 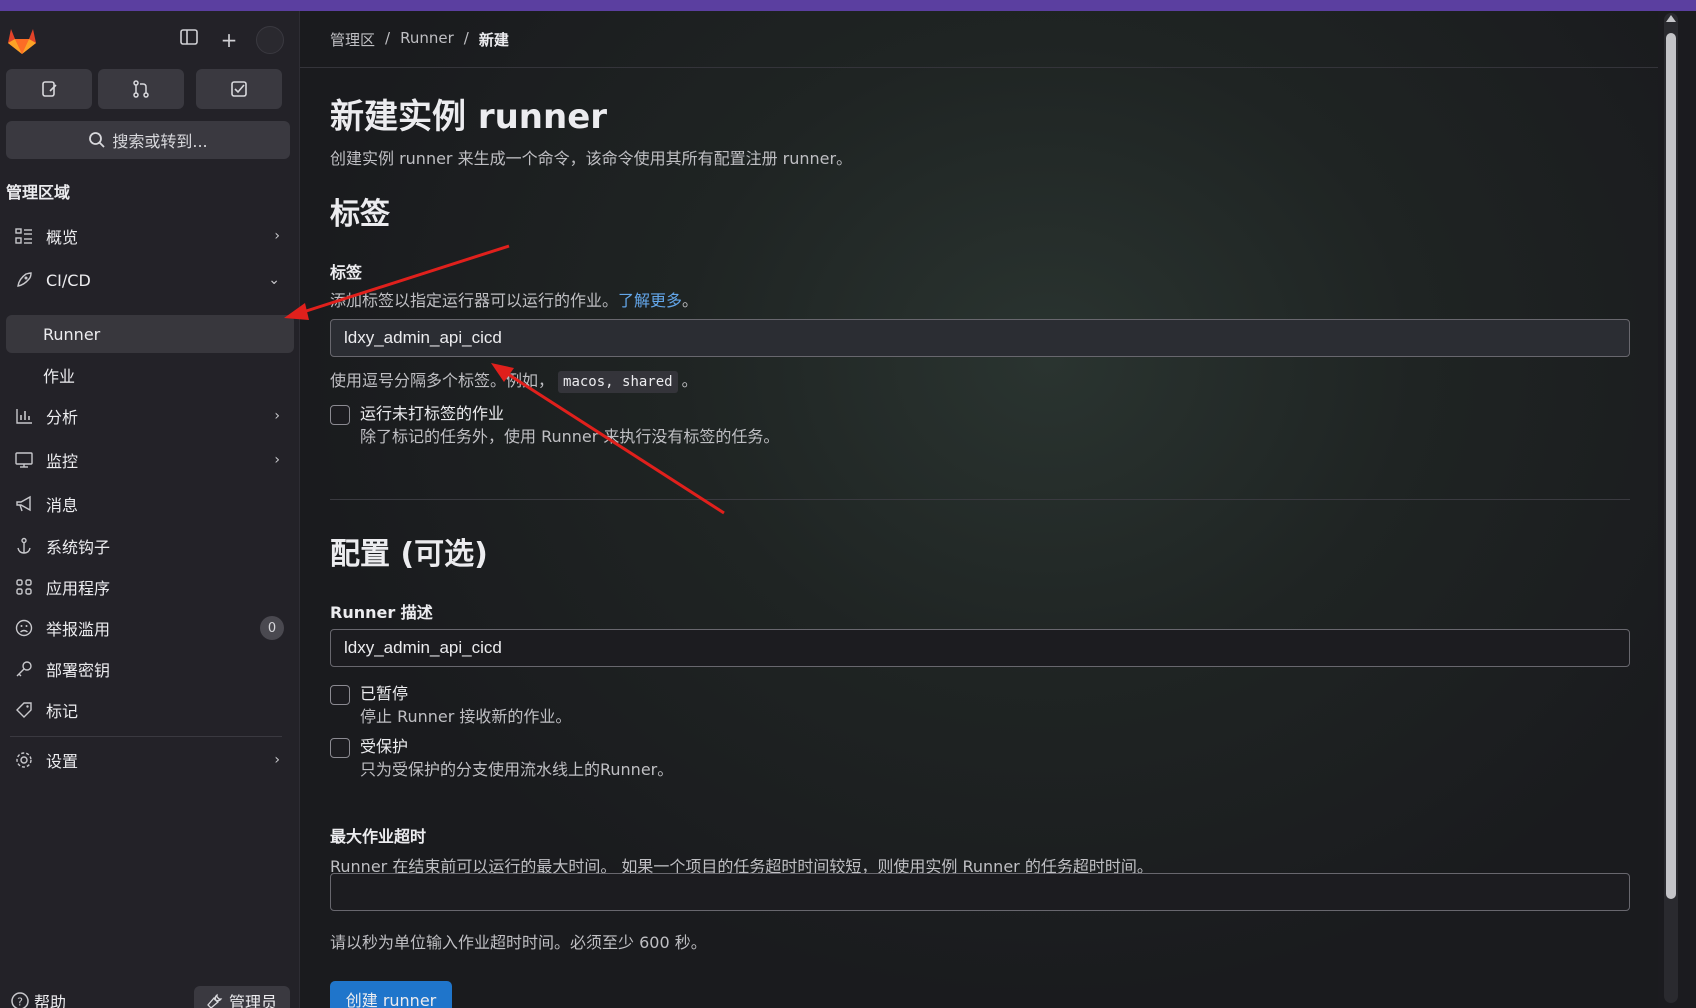 What do you see at coordinates (78, 547) in the screenshot?
I see `sidebar-item-label: 系统钩子` at bounding box center [78, 547].